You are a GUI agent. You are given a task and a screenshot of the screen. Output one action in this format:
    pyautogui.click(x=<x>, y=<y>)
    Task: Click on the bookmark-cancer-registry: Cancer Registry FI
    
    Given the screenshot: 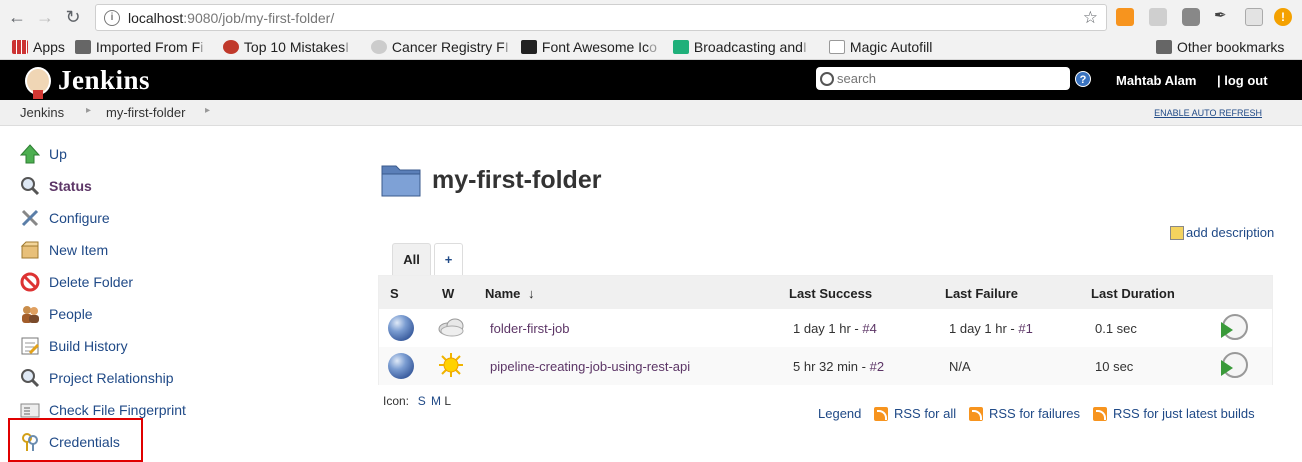 What is the action you would take?
    pyautogui.click(x=440, y=47)
    